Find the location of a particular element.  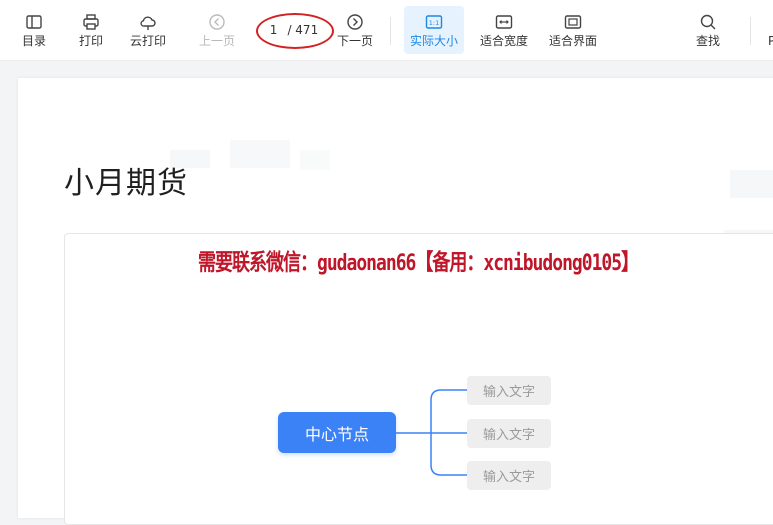

print-label: 打印 is located at coordinates (90, 40).